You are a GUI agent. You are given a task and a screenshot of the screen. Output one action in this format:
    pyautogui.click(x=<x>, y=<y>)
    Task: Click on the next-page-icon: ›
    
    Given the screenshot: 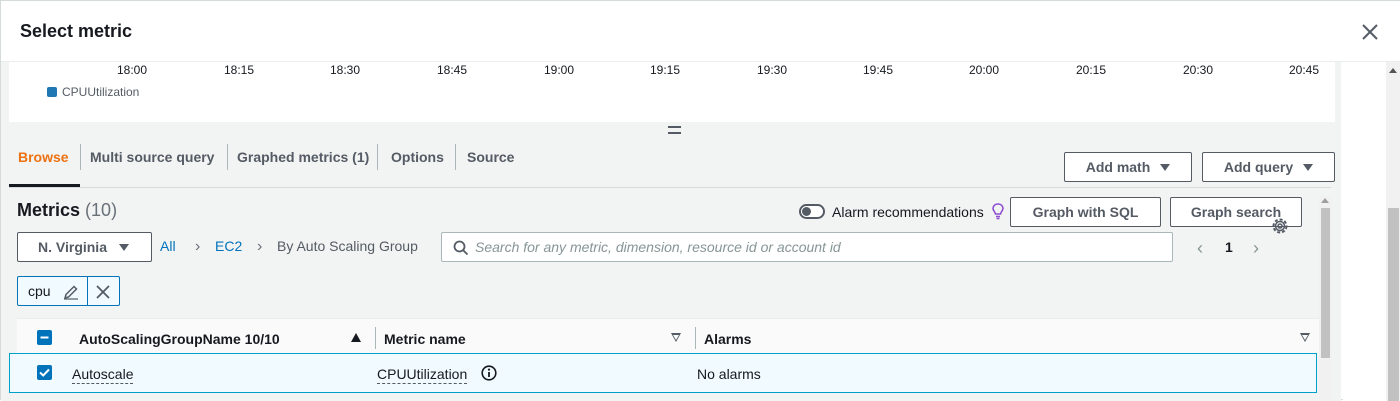 What is the action you would take?
    pyautogui.click(x=1256, y=248)
    